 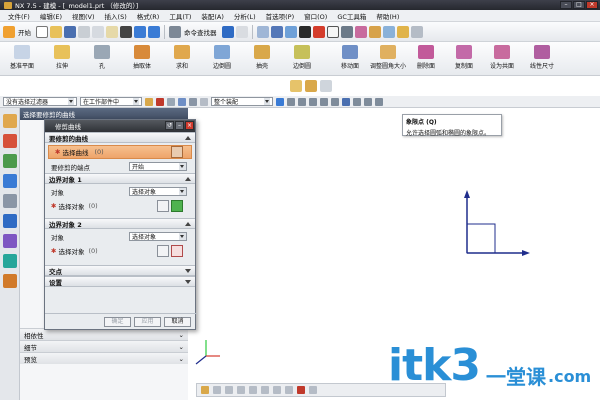 What do you see at coordinates (262, 57) in the screenshot?
I see `shell-button: 抽壳` at bounding box center [262, 57].